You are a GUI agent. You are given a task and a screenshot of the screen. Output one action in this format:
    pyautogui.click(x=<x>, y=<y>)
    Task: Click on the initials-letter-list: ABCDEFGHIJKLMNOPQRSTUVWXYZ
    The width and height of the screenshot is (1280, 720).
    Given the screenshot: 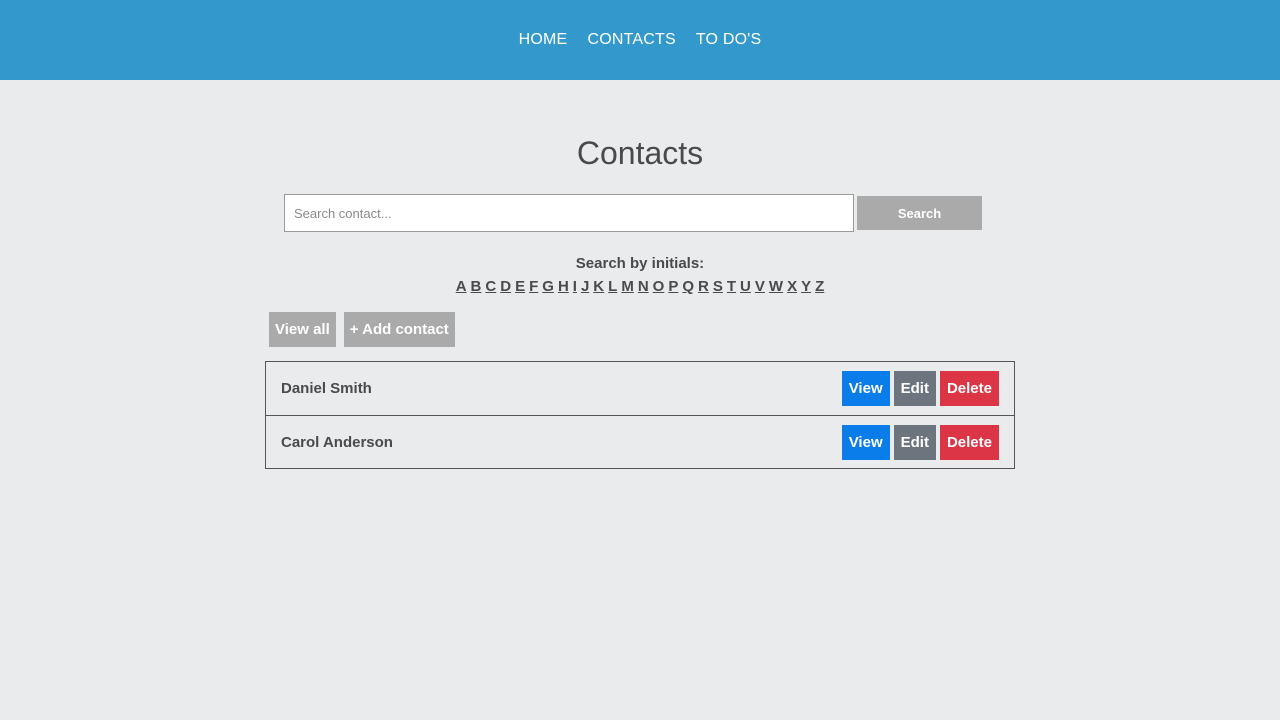 What is the action you would take?
    pyautogui.click(x=640, y=287)
    